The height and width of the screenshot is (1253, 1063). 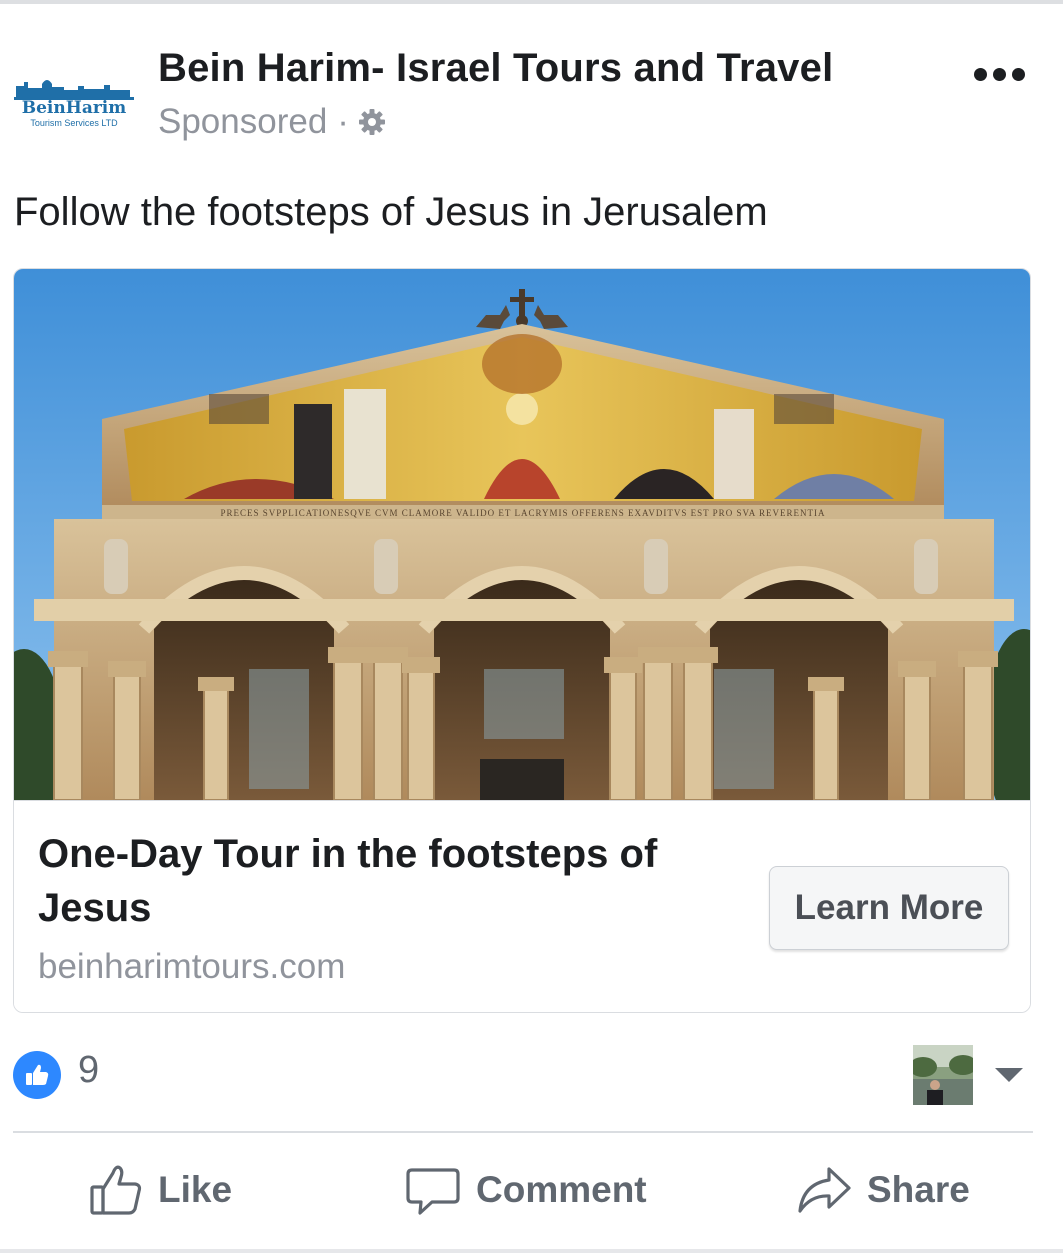 What do you see at coordinates (531, 2) in the screenshot?
I see `top-divider` at bounding box center [531, 2].